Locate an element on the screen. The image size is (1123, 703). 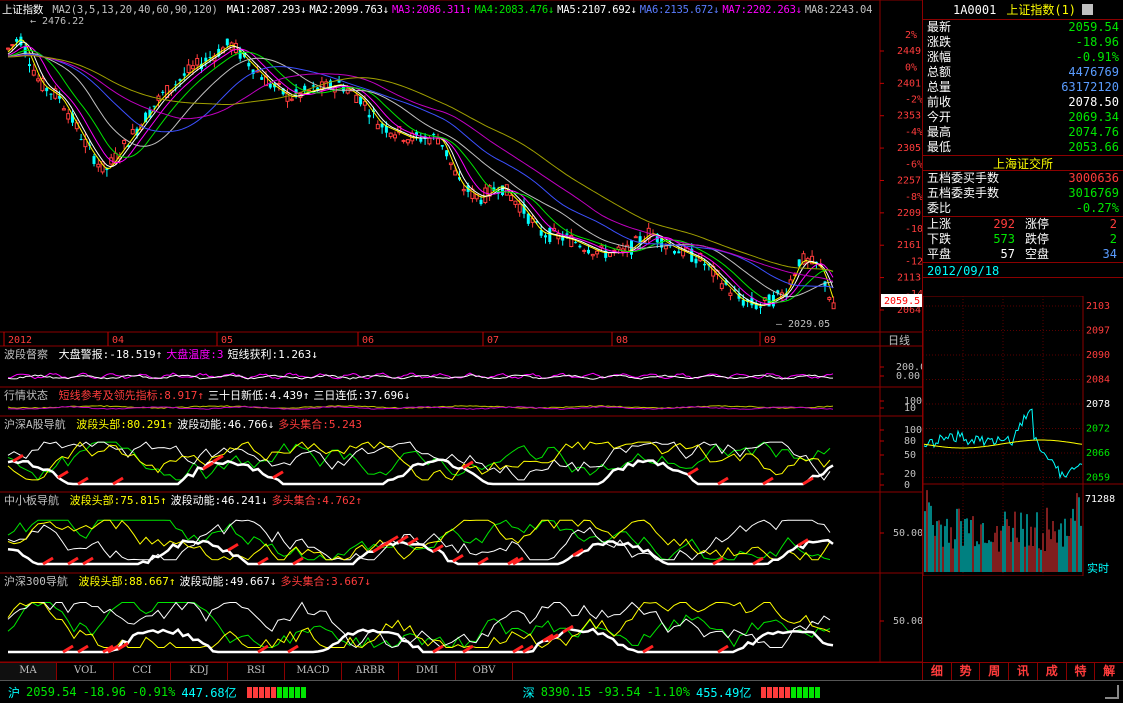
indicator-items: 波段头部:80.291↑ 波段动能:46.766↓ 多头集合:5.243 is located at coordinates (221, 424).